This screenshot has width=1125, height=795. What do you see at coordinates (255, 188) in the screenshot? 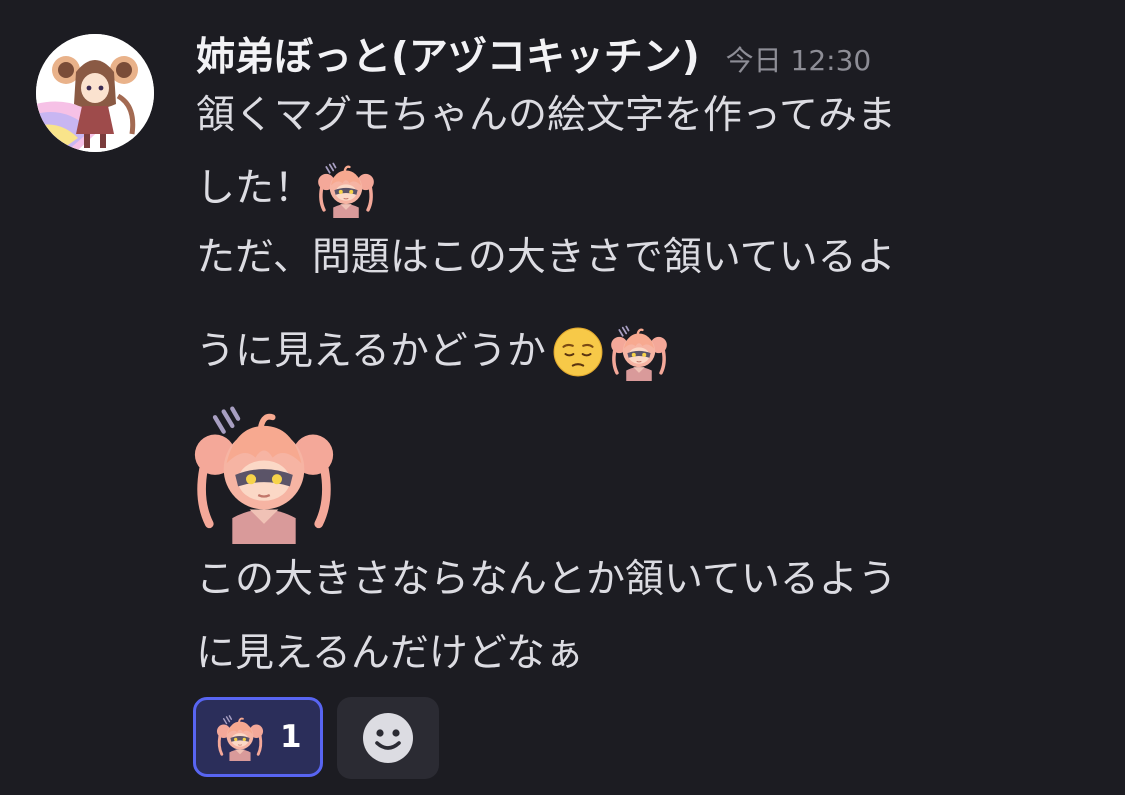
I see `message-text: した！` at bounding box center [255, 188].